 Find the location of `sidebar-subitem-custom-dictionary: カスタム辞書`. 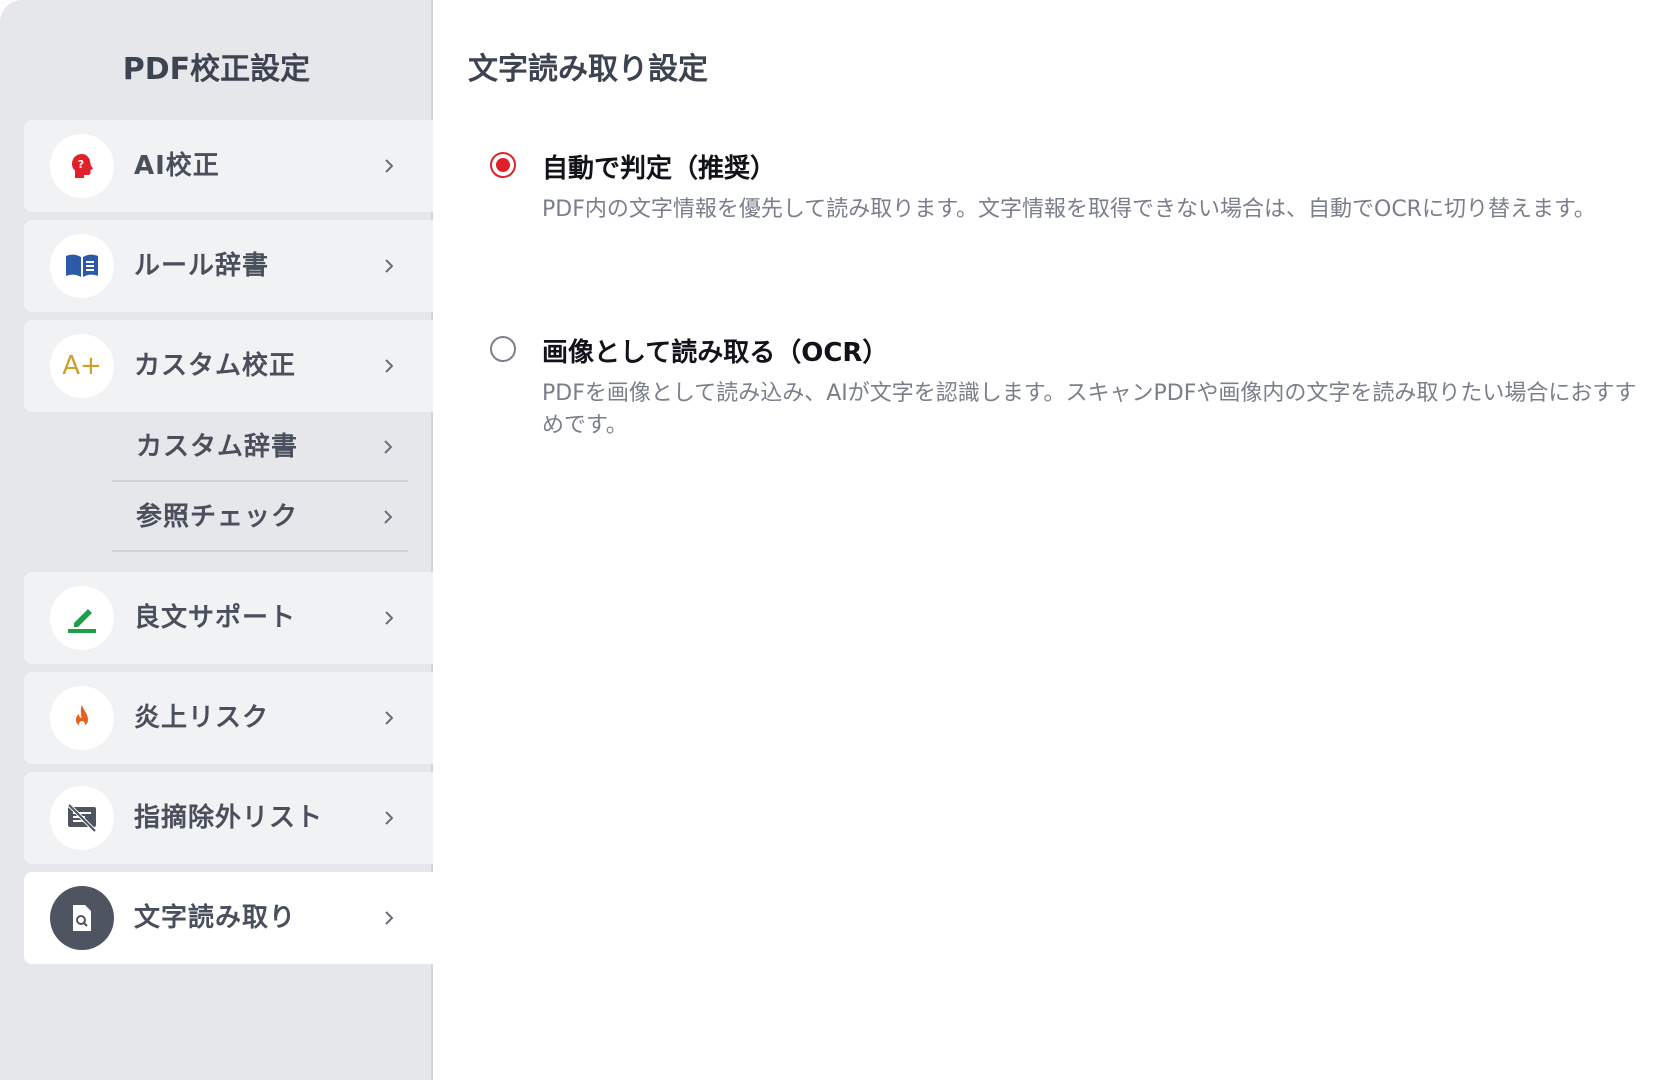

sidebar-subitem-custom-dictionary: カスタム辞書 is located at coordinates (260, 447).